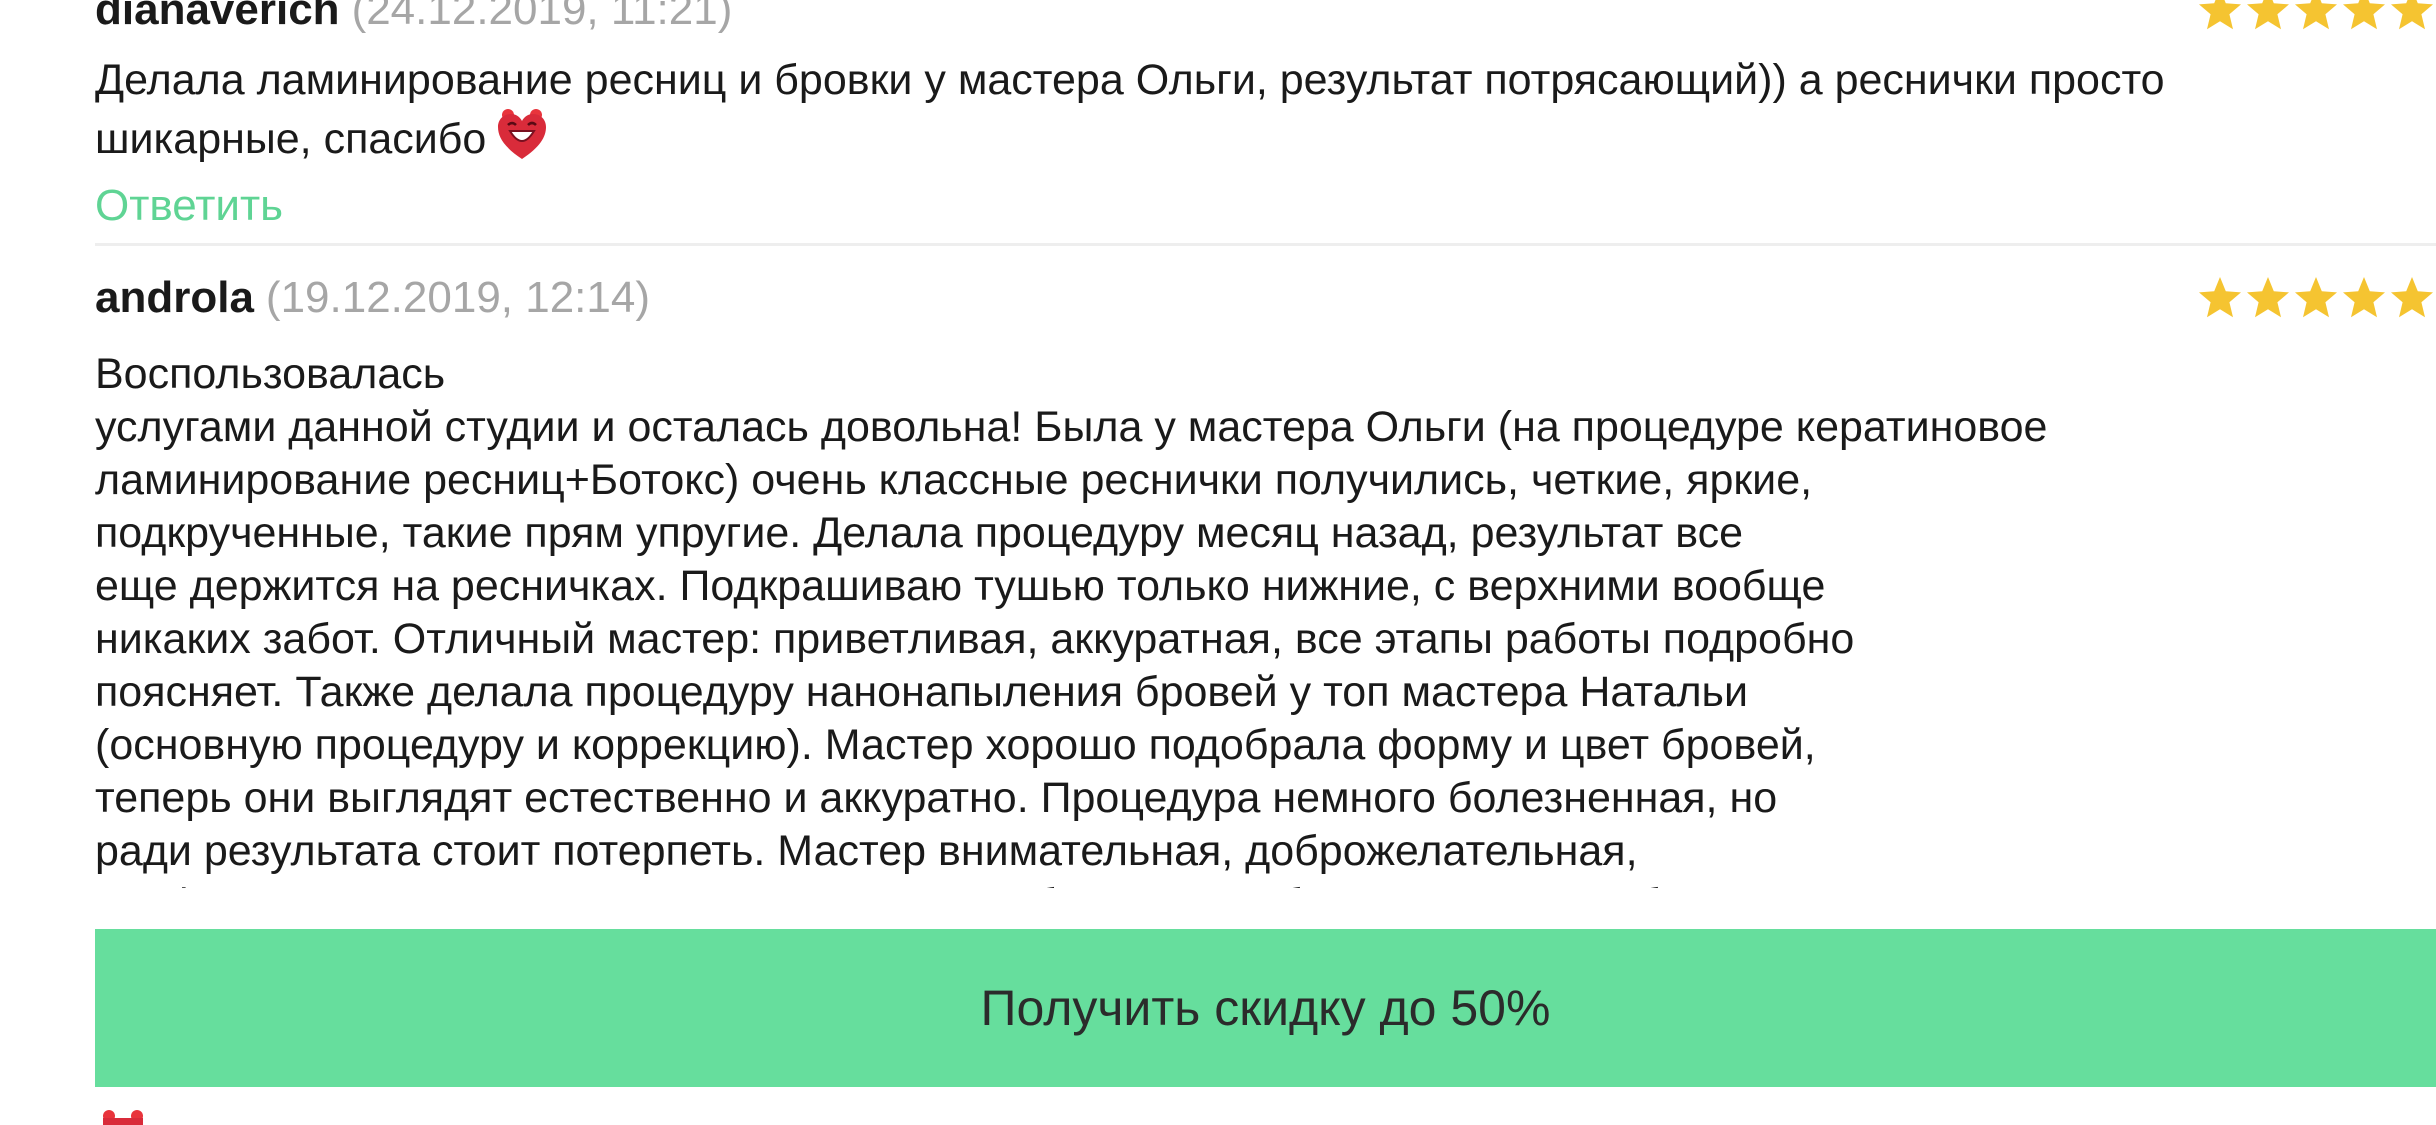 This screenshot has height=1125, width=2436. What do you see at coordinates (174, 297) in the screenshot?
I see `review-author: androla` at bounding box center [174, 297].